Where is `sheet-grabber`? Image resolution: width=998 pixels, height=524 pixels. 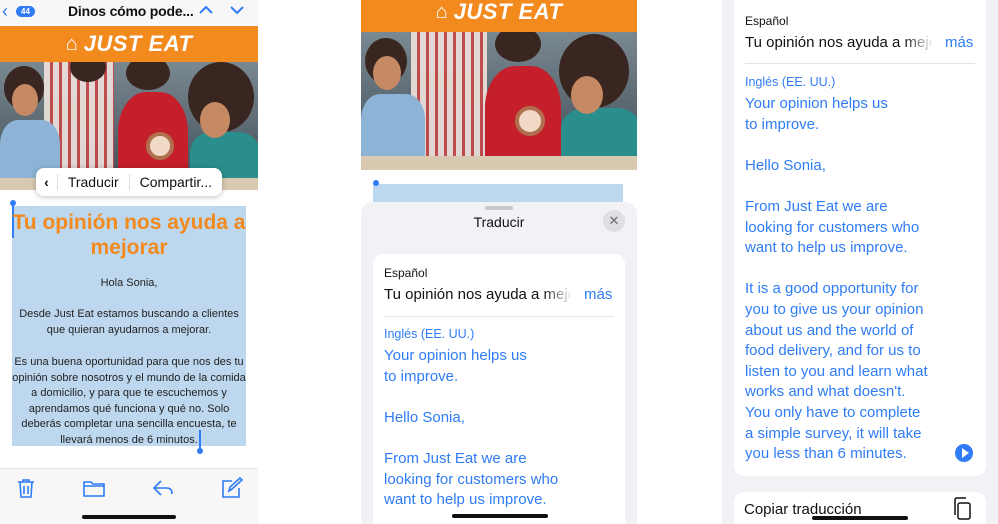 sheet-grabber is located at coordinates (499, 208).